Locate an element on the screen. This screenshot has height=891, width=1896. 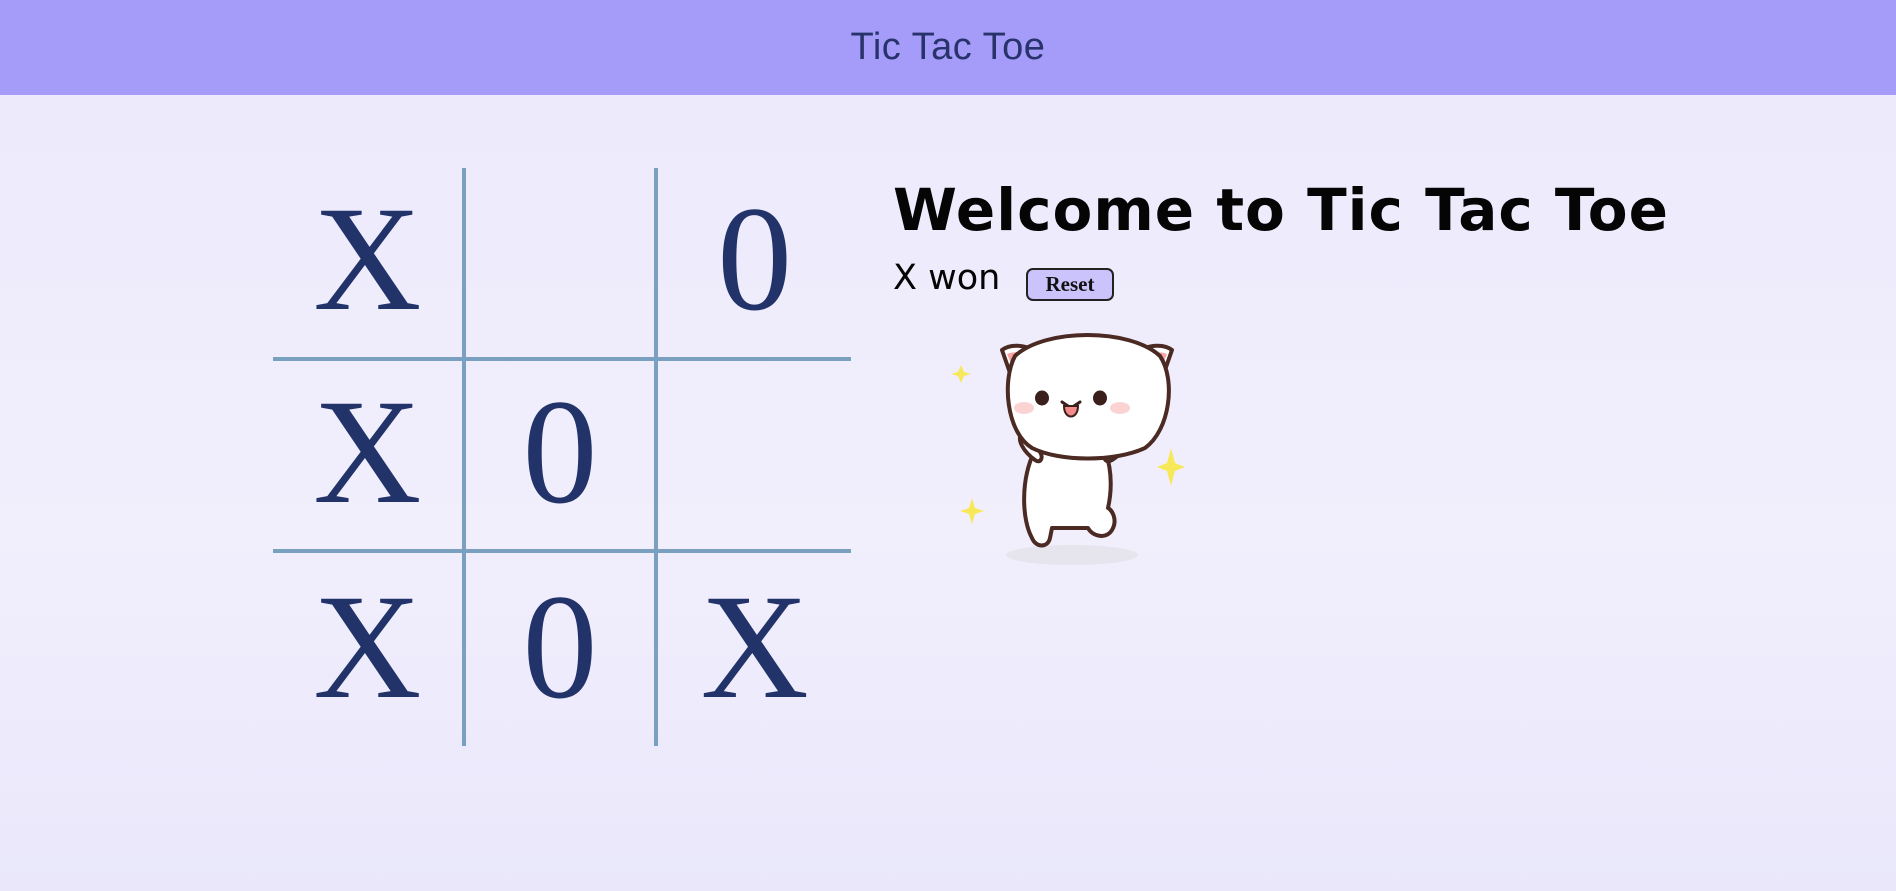
welcome-heading: Welcome to Tic Tac Toe is located at coordinates (1281, 210).